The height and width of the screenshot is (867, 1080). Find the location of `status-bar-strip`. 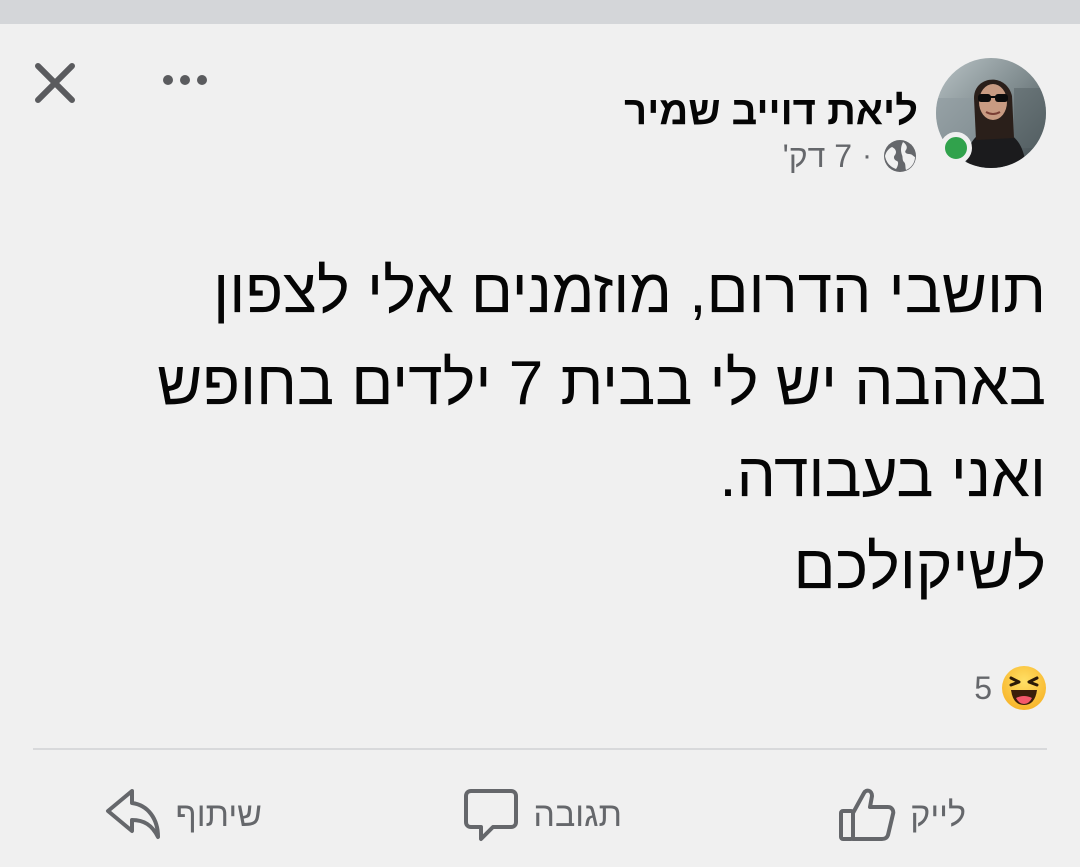

status-bar-strip is located at coordinates (540, 12).